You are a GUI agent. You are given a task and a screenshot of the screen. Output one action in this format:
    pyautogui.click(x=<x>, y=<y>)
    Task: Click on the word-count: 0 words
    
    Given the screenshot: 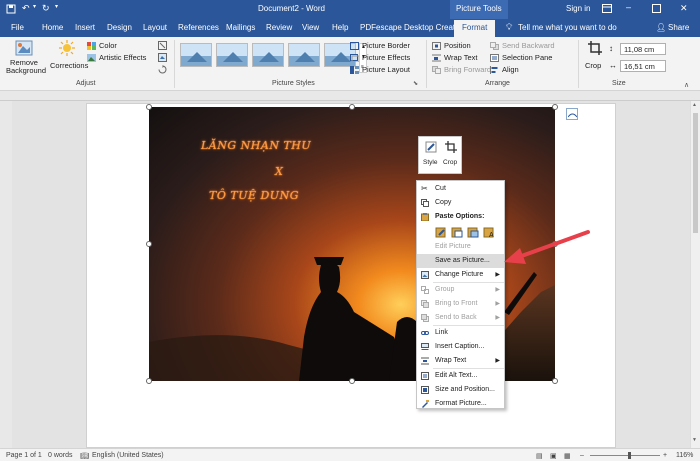 What is the action you would take?
    pyautogui.click(x=60, y=455)
    